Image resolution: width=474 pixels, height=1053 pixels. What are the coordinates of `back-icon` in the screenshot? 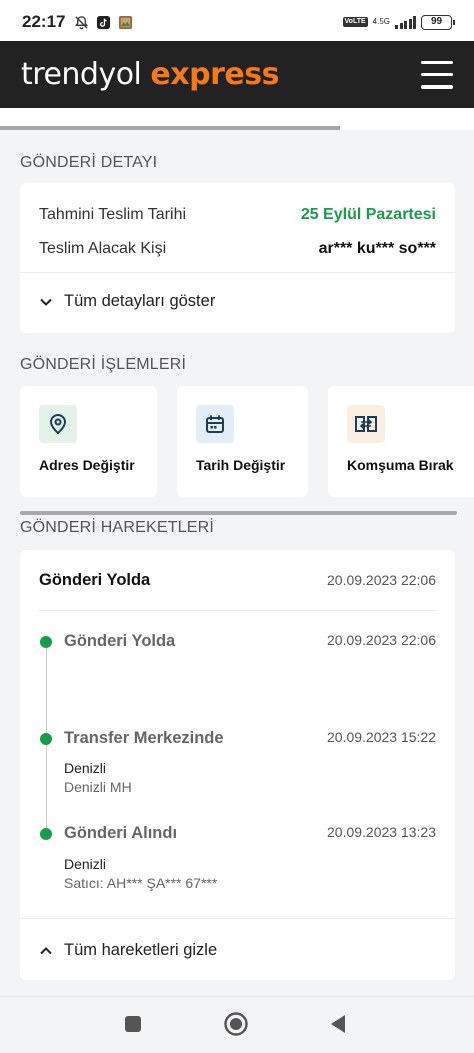 It's located at (338, 1024).